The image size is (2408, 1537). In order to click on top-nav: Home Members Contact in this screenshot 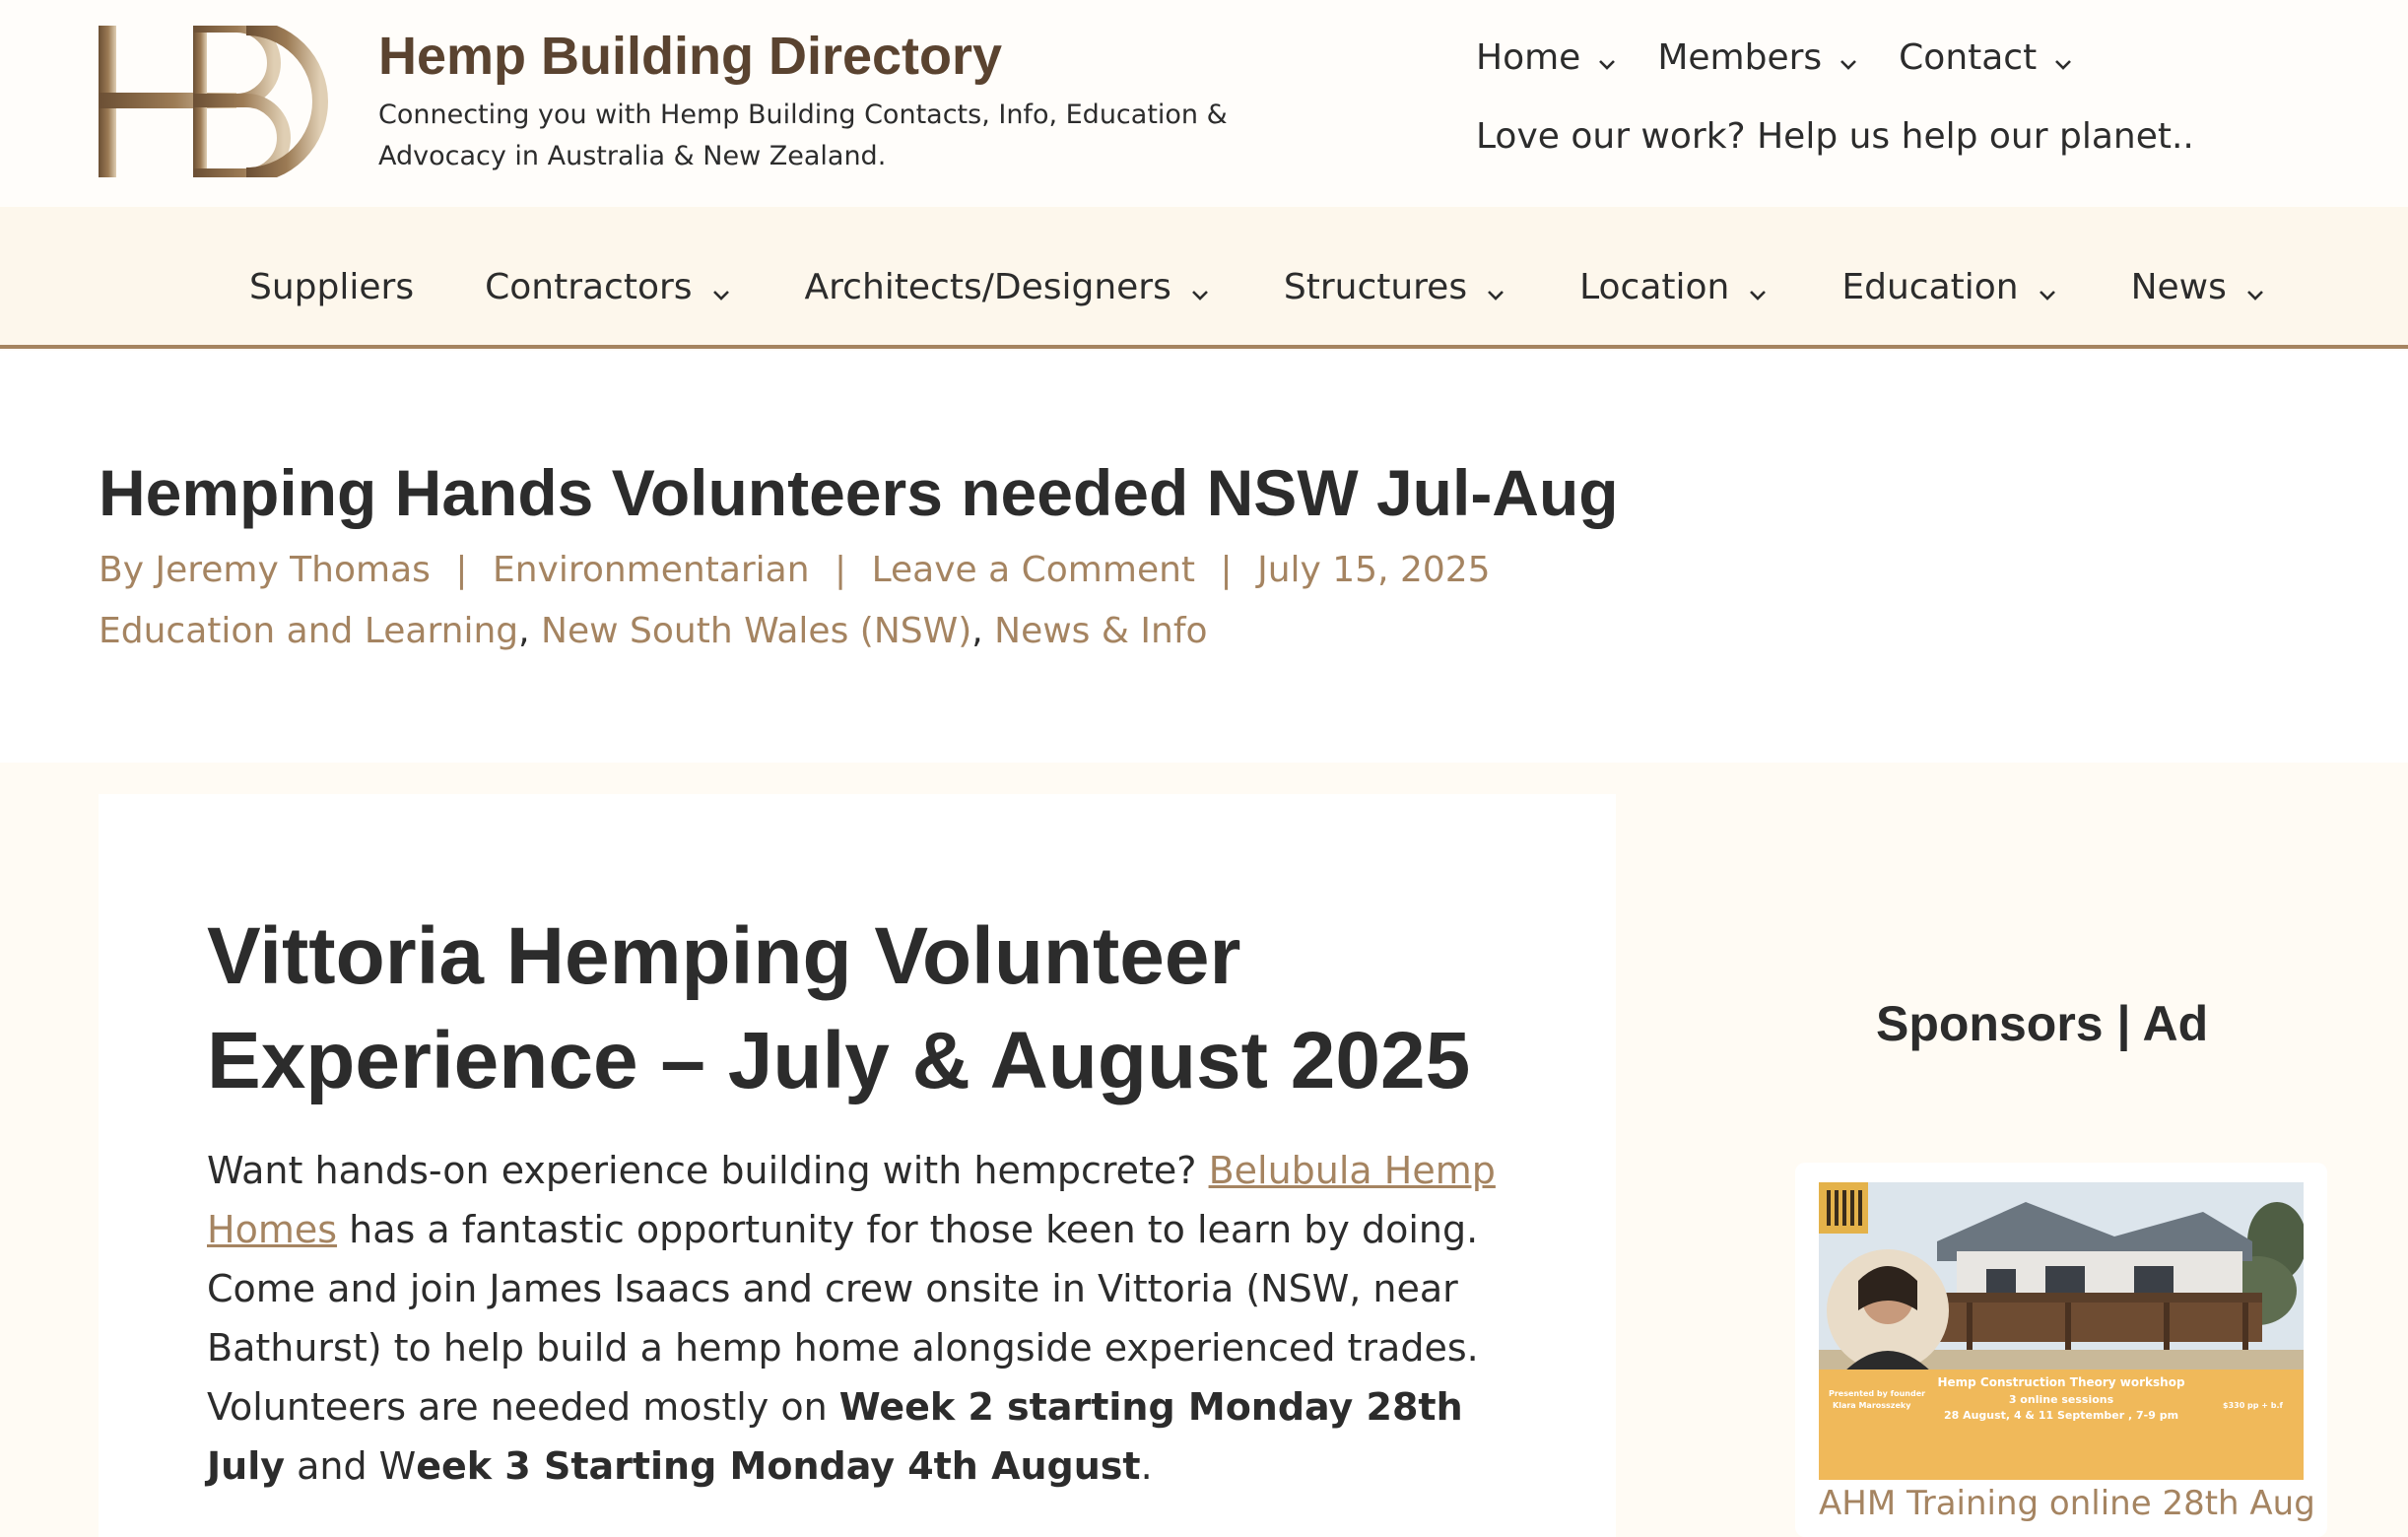, I will do `click(1776, 58)`.